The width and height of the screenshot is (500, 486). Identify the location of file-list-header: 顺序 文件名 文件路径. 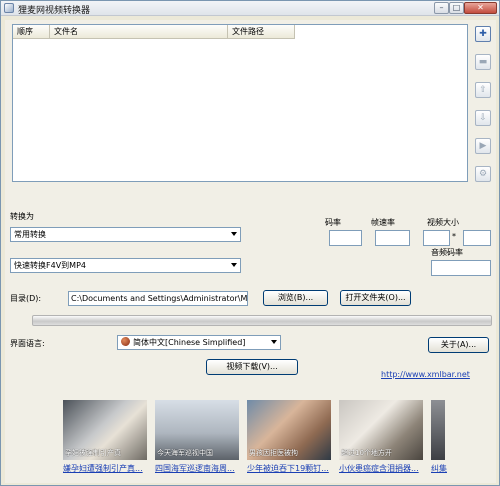
(154, 32).